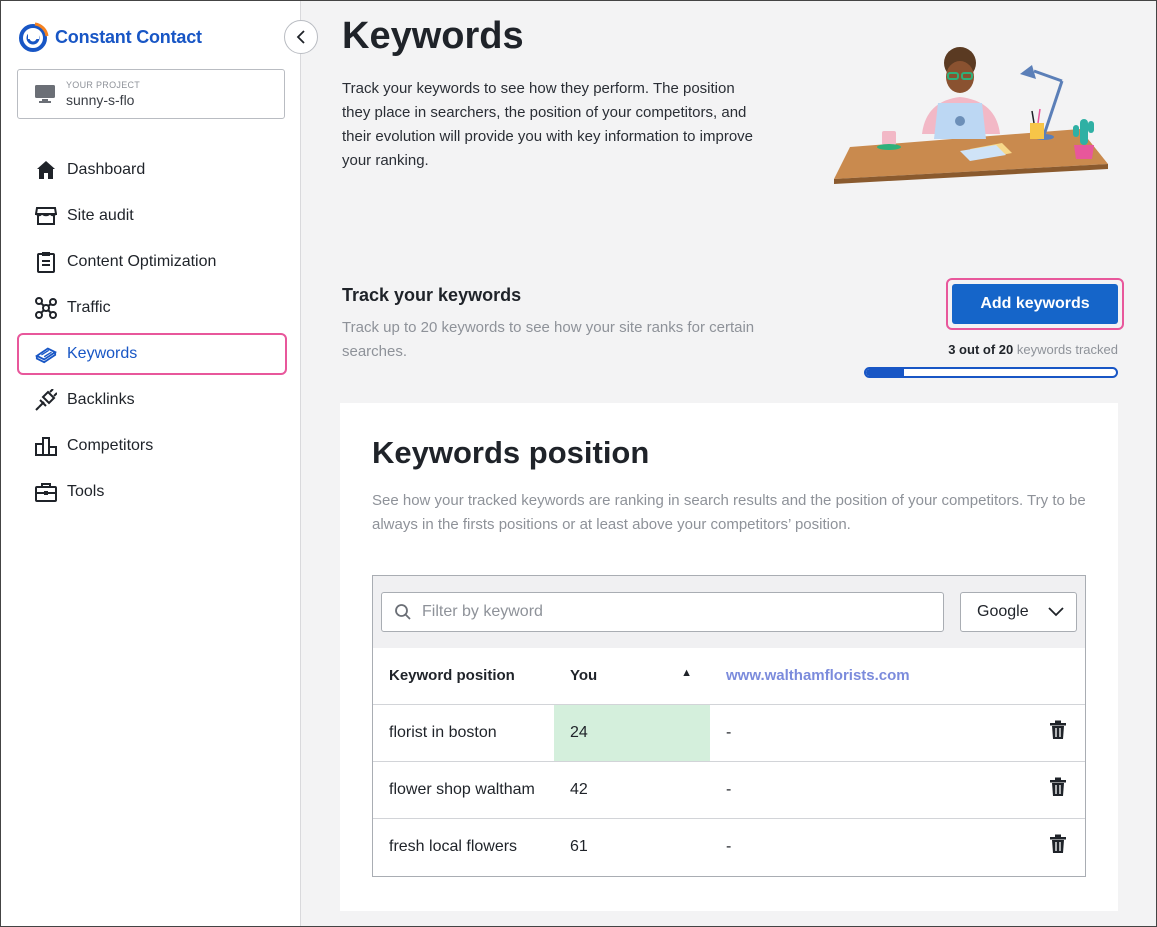 The image size is (1157, 927). What do you see at coordinates (1056, 612) in the screenshot?
I see `chevron-down-icon` at bounding box center [1056, 612].